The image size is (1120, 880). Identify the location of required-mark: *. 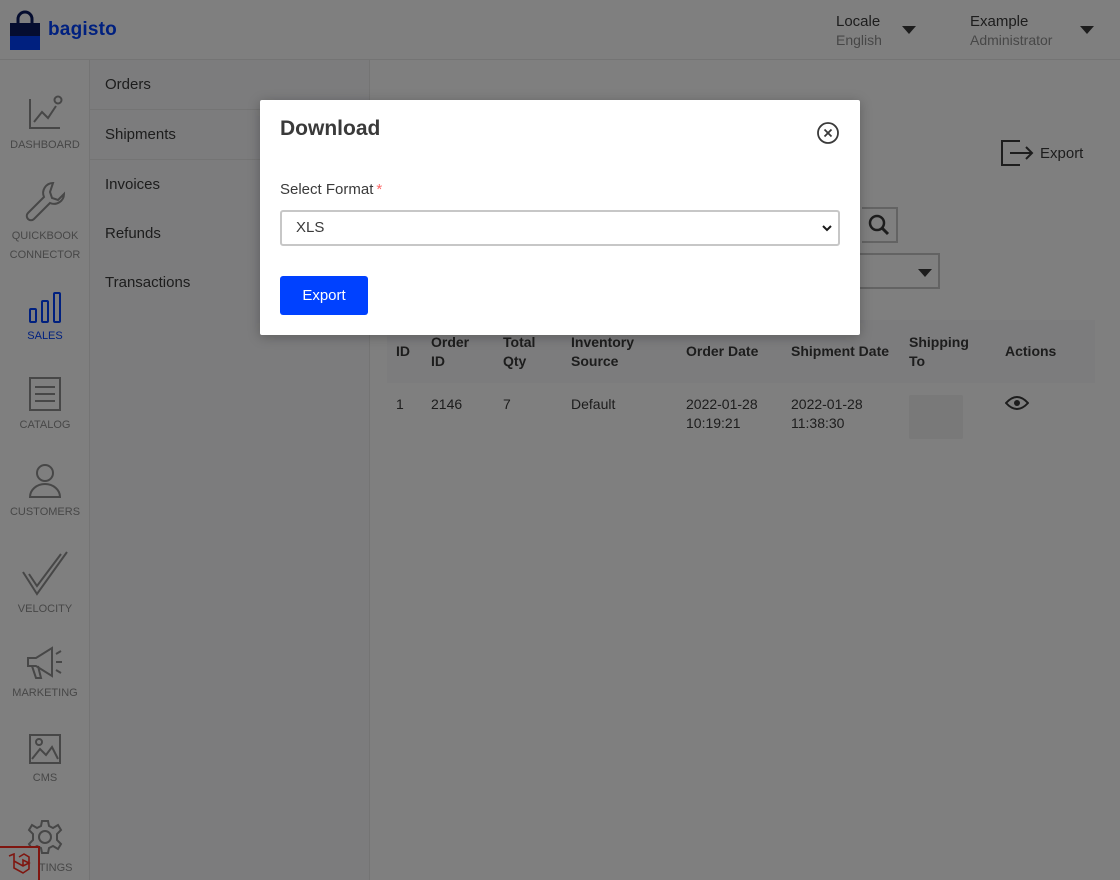
(379, 189).